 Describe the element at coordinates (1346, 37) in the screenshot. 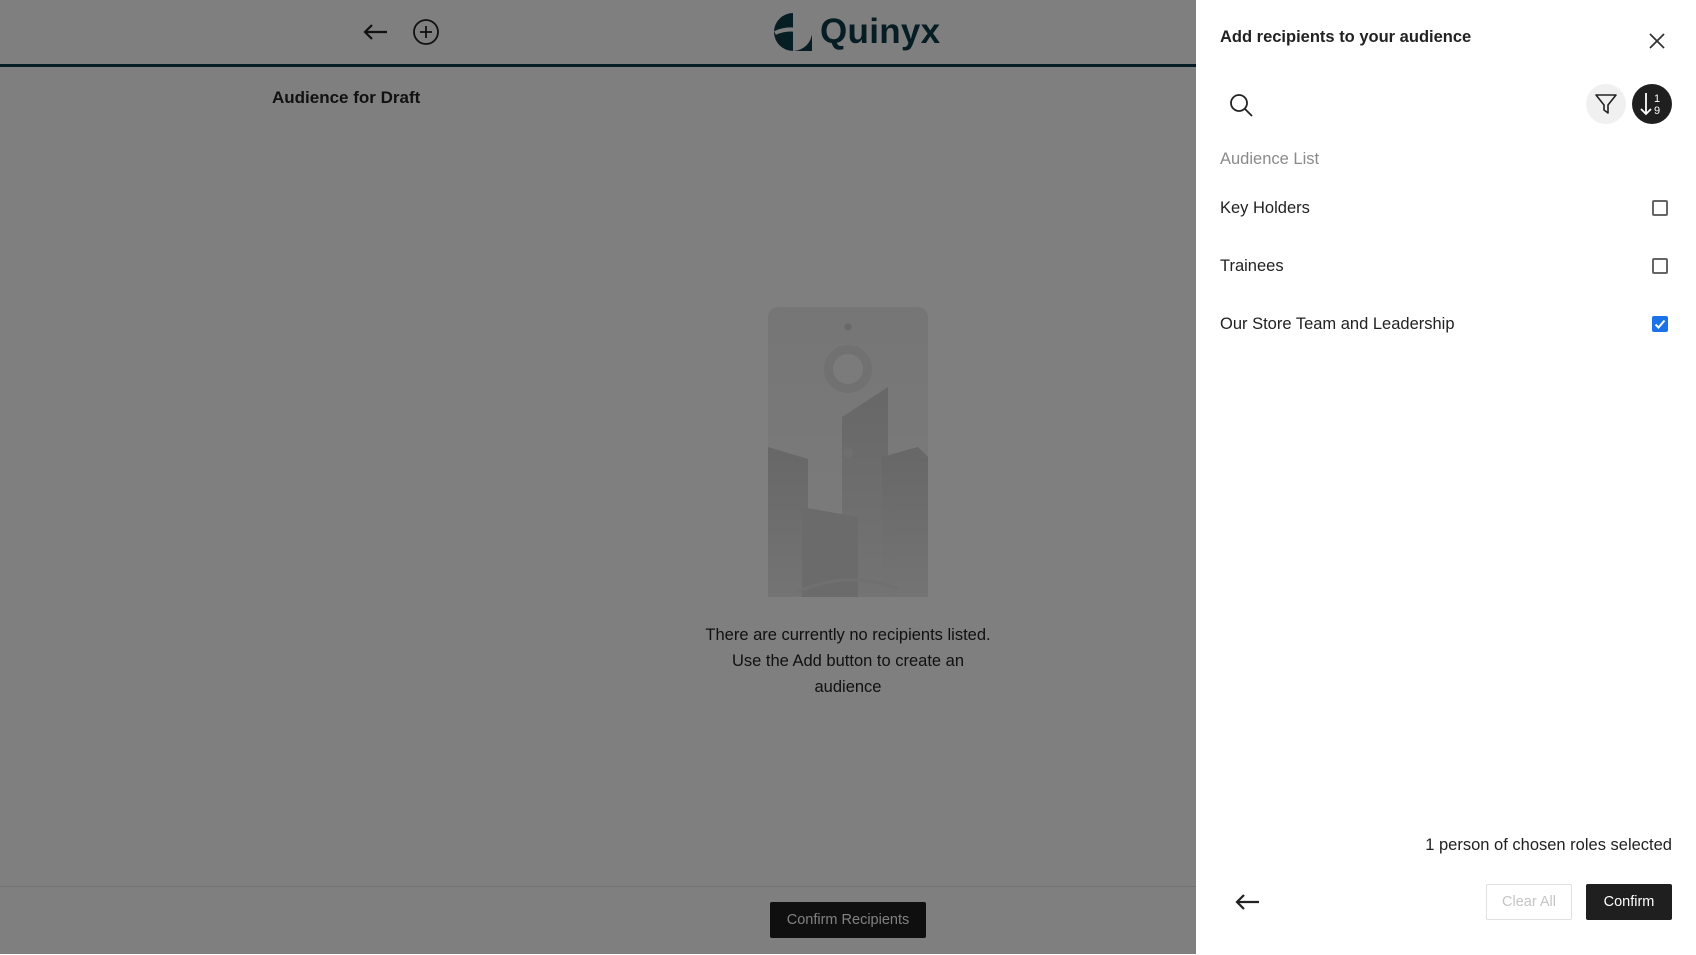

I see `drawer-title: Add recipients to your audience` at that location.